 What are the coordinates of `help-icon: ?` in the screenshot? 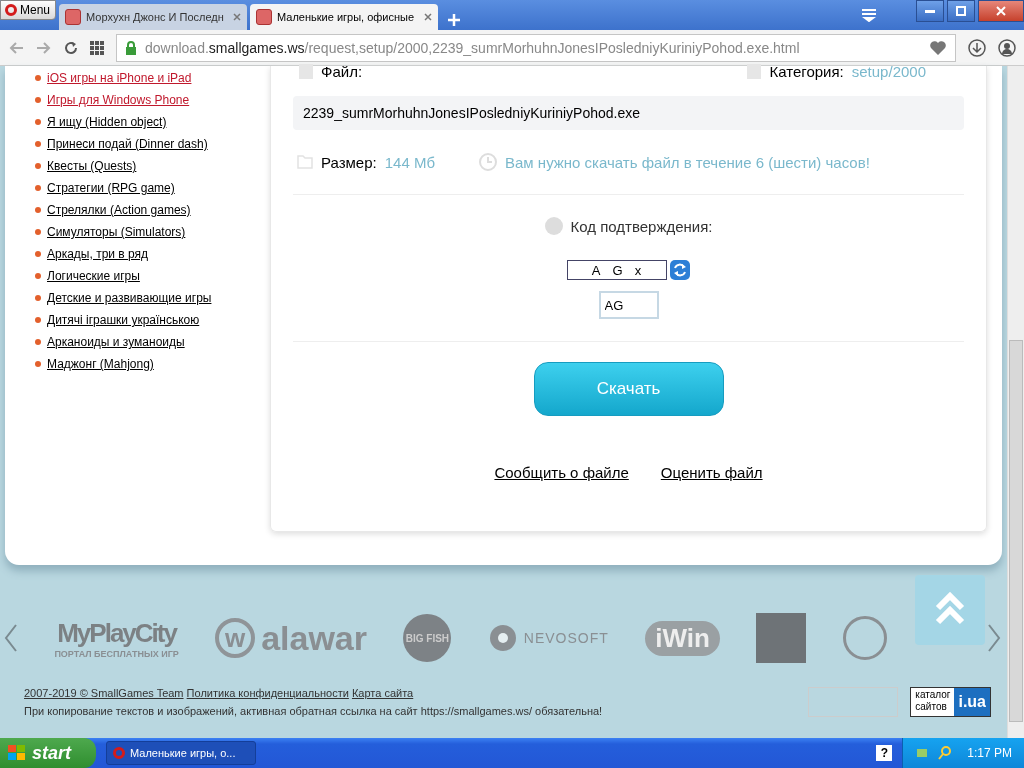 It's located at (884, 753).